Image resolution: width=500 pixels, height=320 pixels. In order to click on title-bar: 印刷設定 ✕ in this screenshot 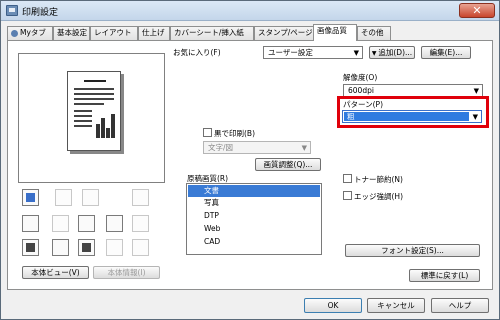, I will do `click(250, 11)`.